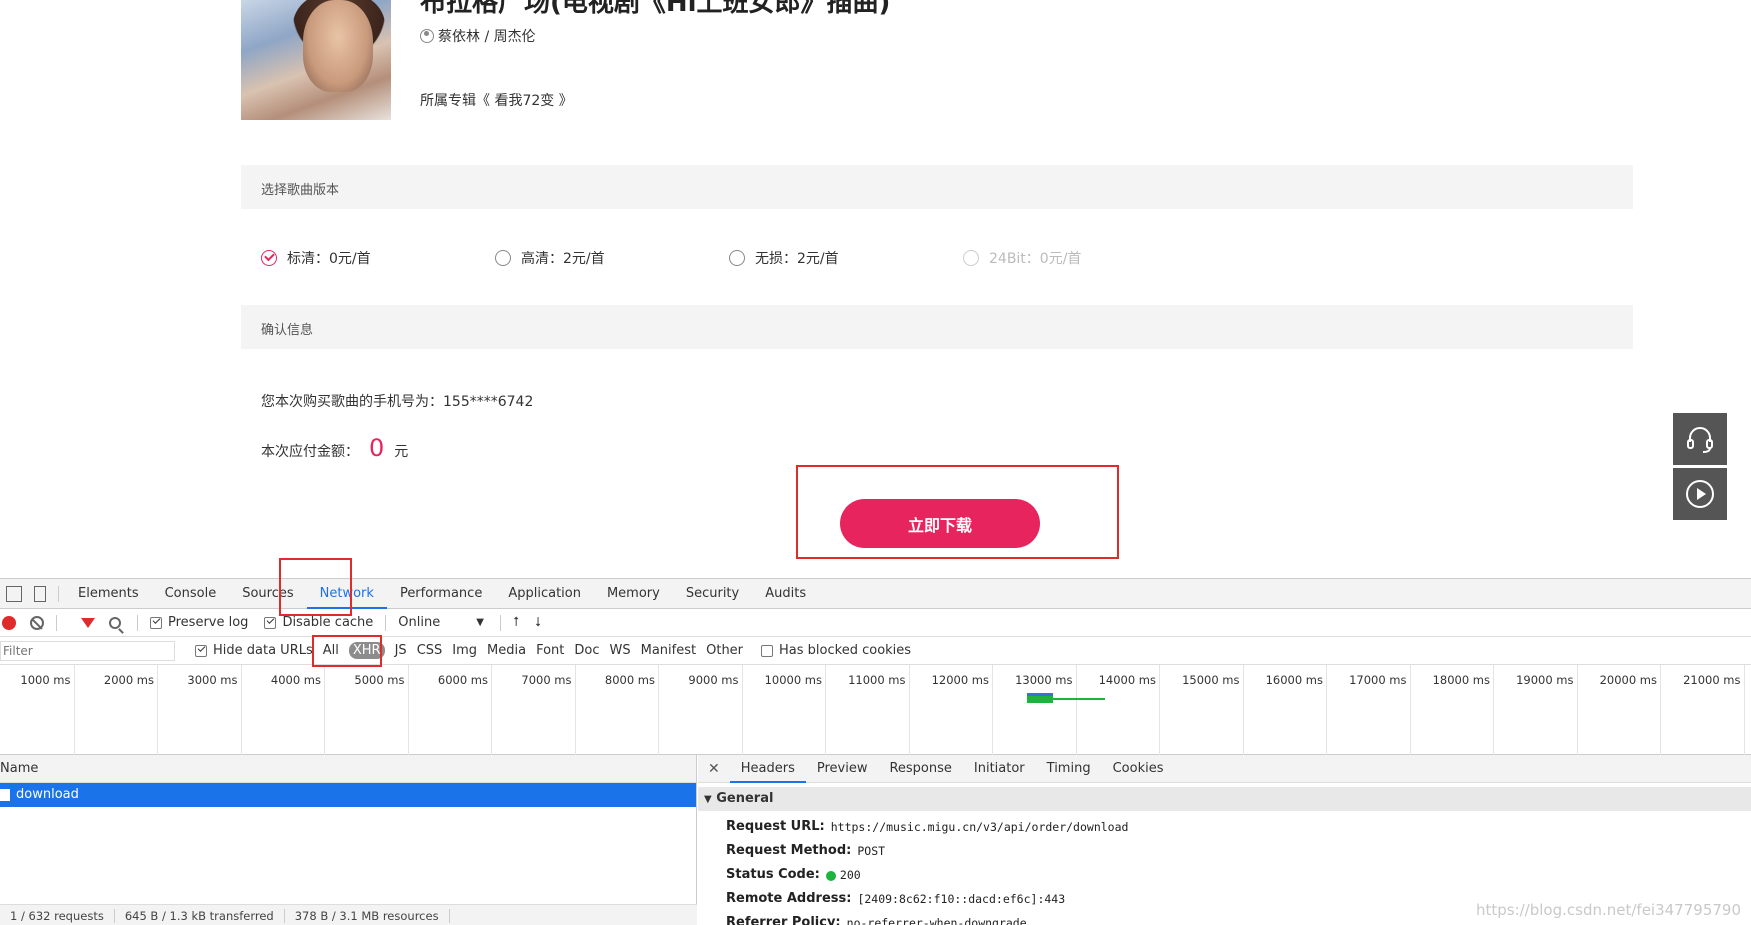 The height and width of the screenshot is (925, 1751). What do you see at coordinates (9, 622) in the screenshot?
I see `record-icon` at bounding box center [9, 622].